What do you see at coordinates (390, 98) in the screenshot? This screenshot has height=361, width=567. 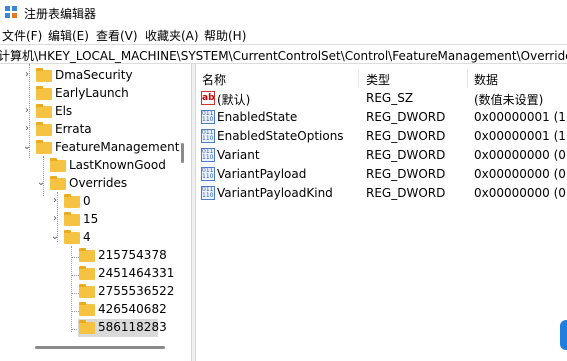 I see `value-type: REG_SZ` at bounding box center [390, 98].